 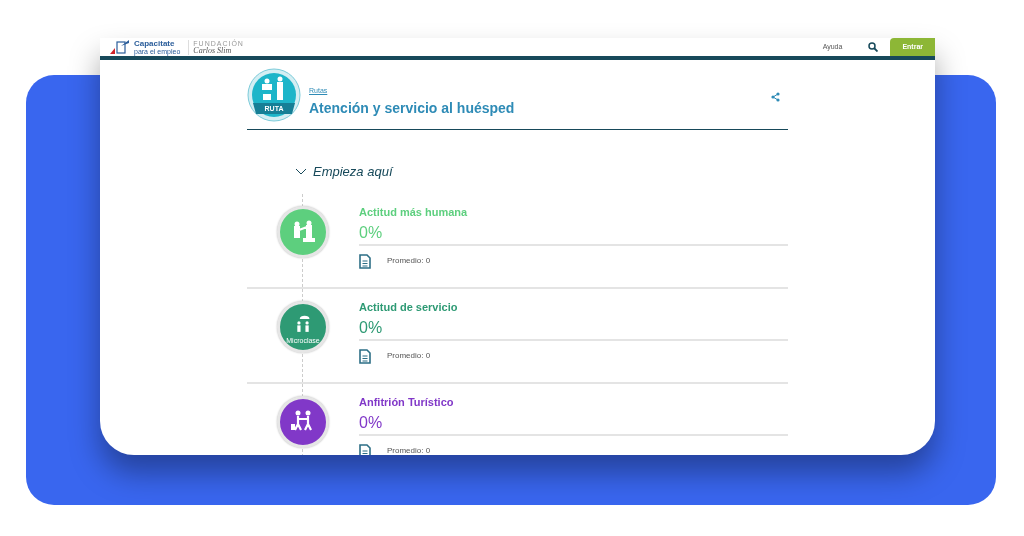 What do you see at coordinates (353, 172) in the screenshot?
I see `section-title: Empieza aquí` at bounding box center [353, 172].